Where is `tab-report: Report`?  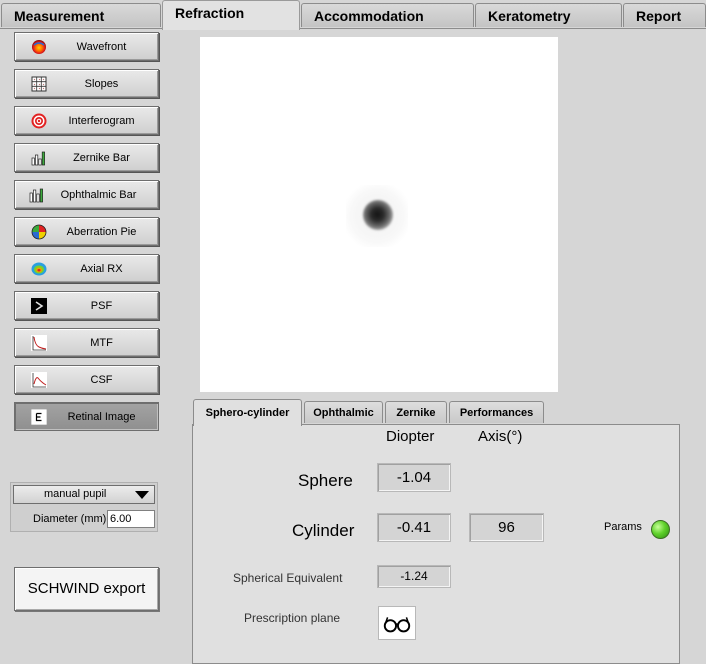
tab-report: Report is located at coordinates (664, 15).